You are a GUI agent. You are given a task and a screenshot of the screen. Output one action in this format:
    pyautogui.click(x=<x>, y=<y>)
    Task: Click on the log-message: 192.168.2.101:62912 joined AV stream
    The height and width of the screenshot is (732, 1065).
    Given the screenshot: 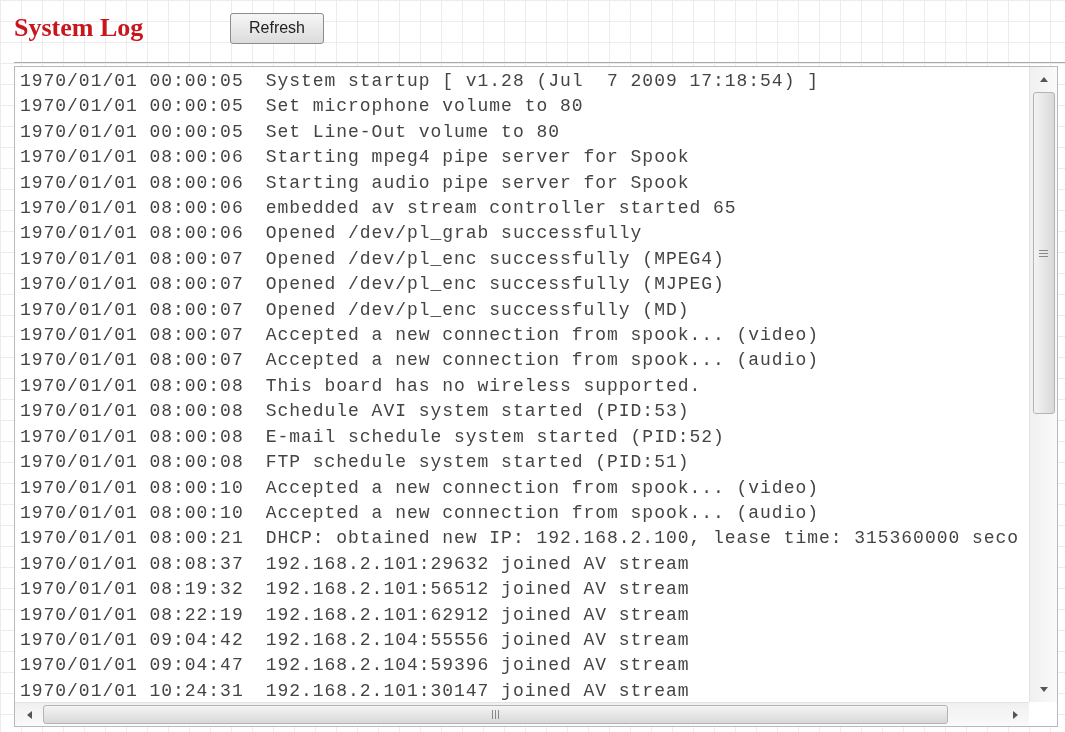 What is the action you would take?
    pyautogui.click(x=477, y=615)
    